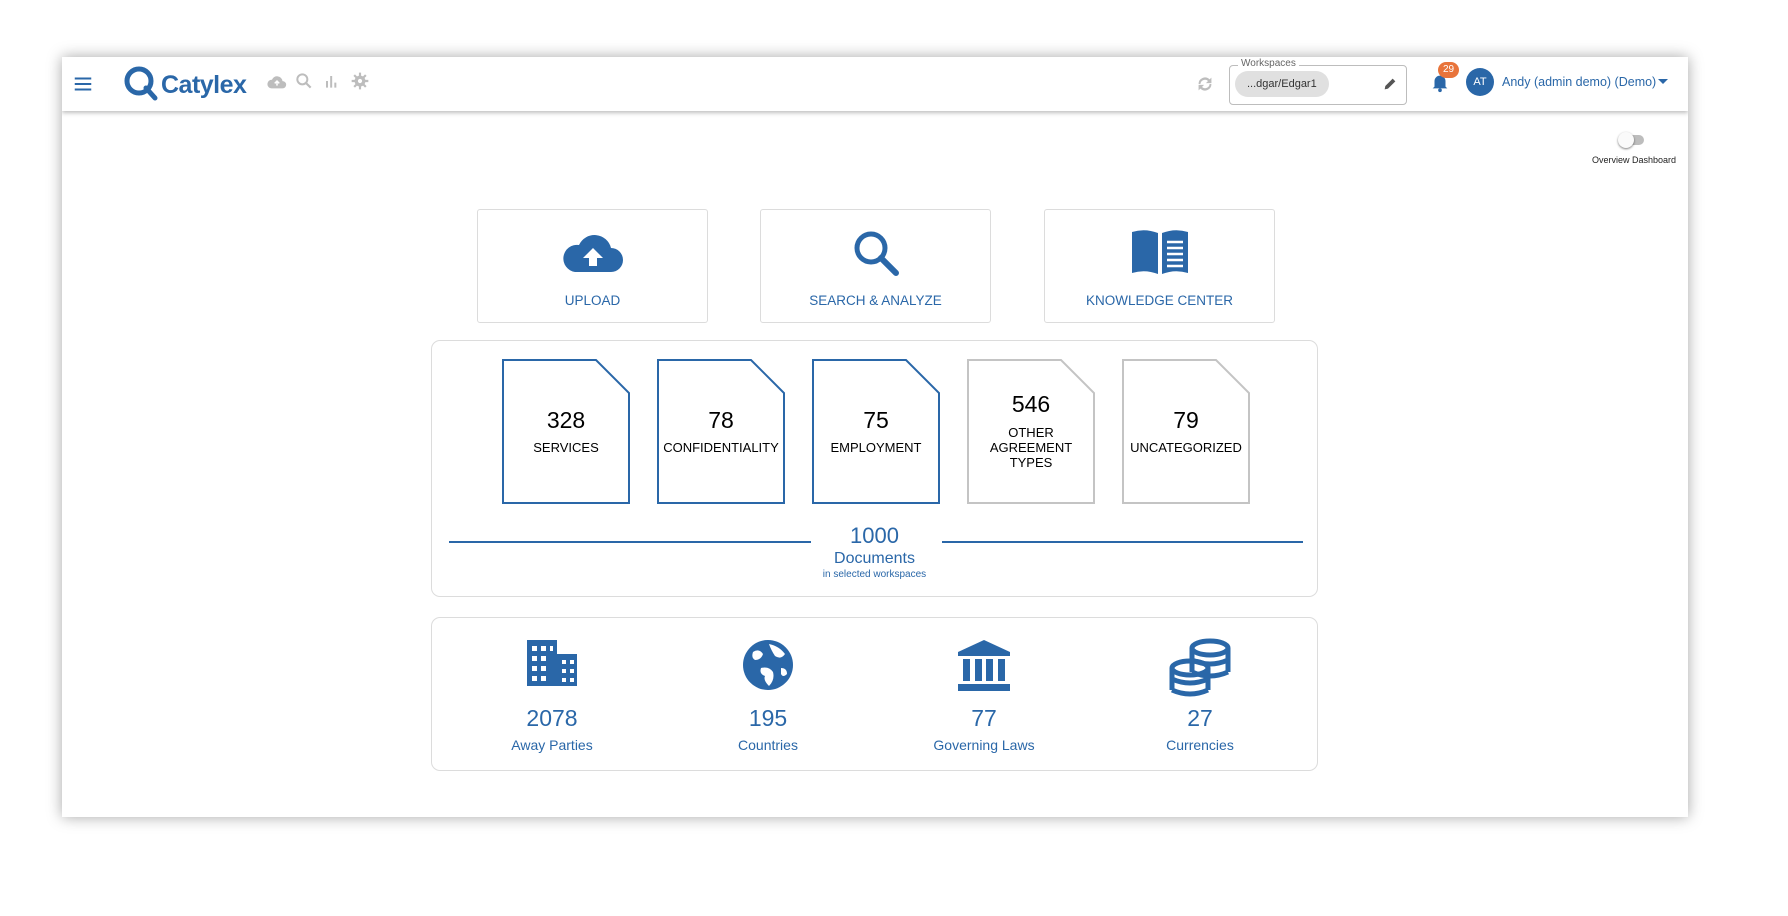 This screenshot has height=916, width=1788. Describe the element at coordinates (361, 82) in the screenshot. I see `settings-icon` at that location.